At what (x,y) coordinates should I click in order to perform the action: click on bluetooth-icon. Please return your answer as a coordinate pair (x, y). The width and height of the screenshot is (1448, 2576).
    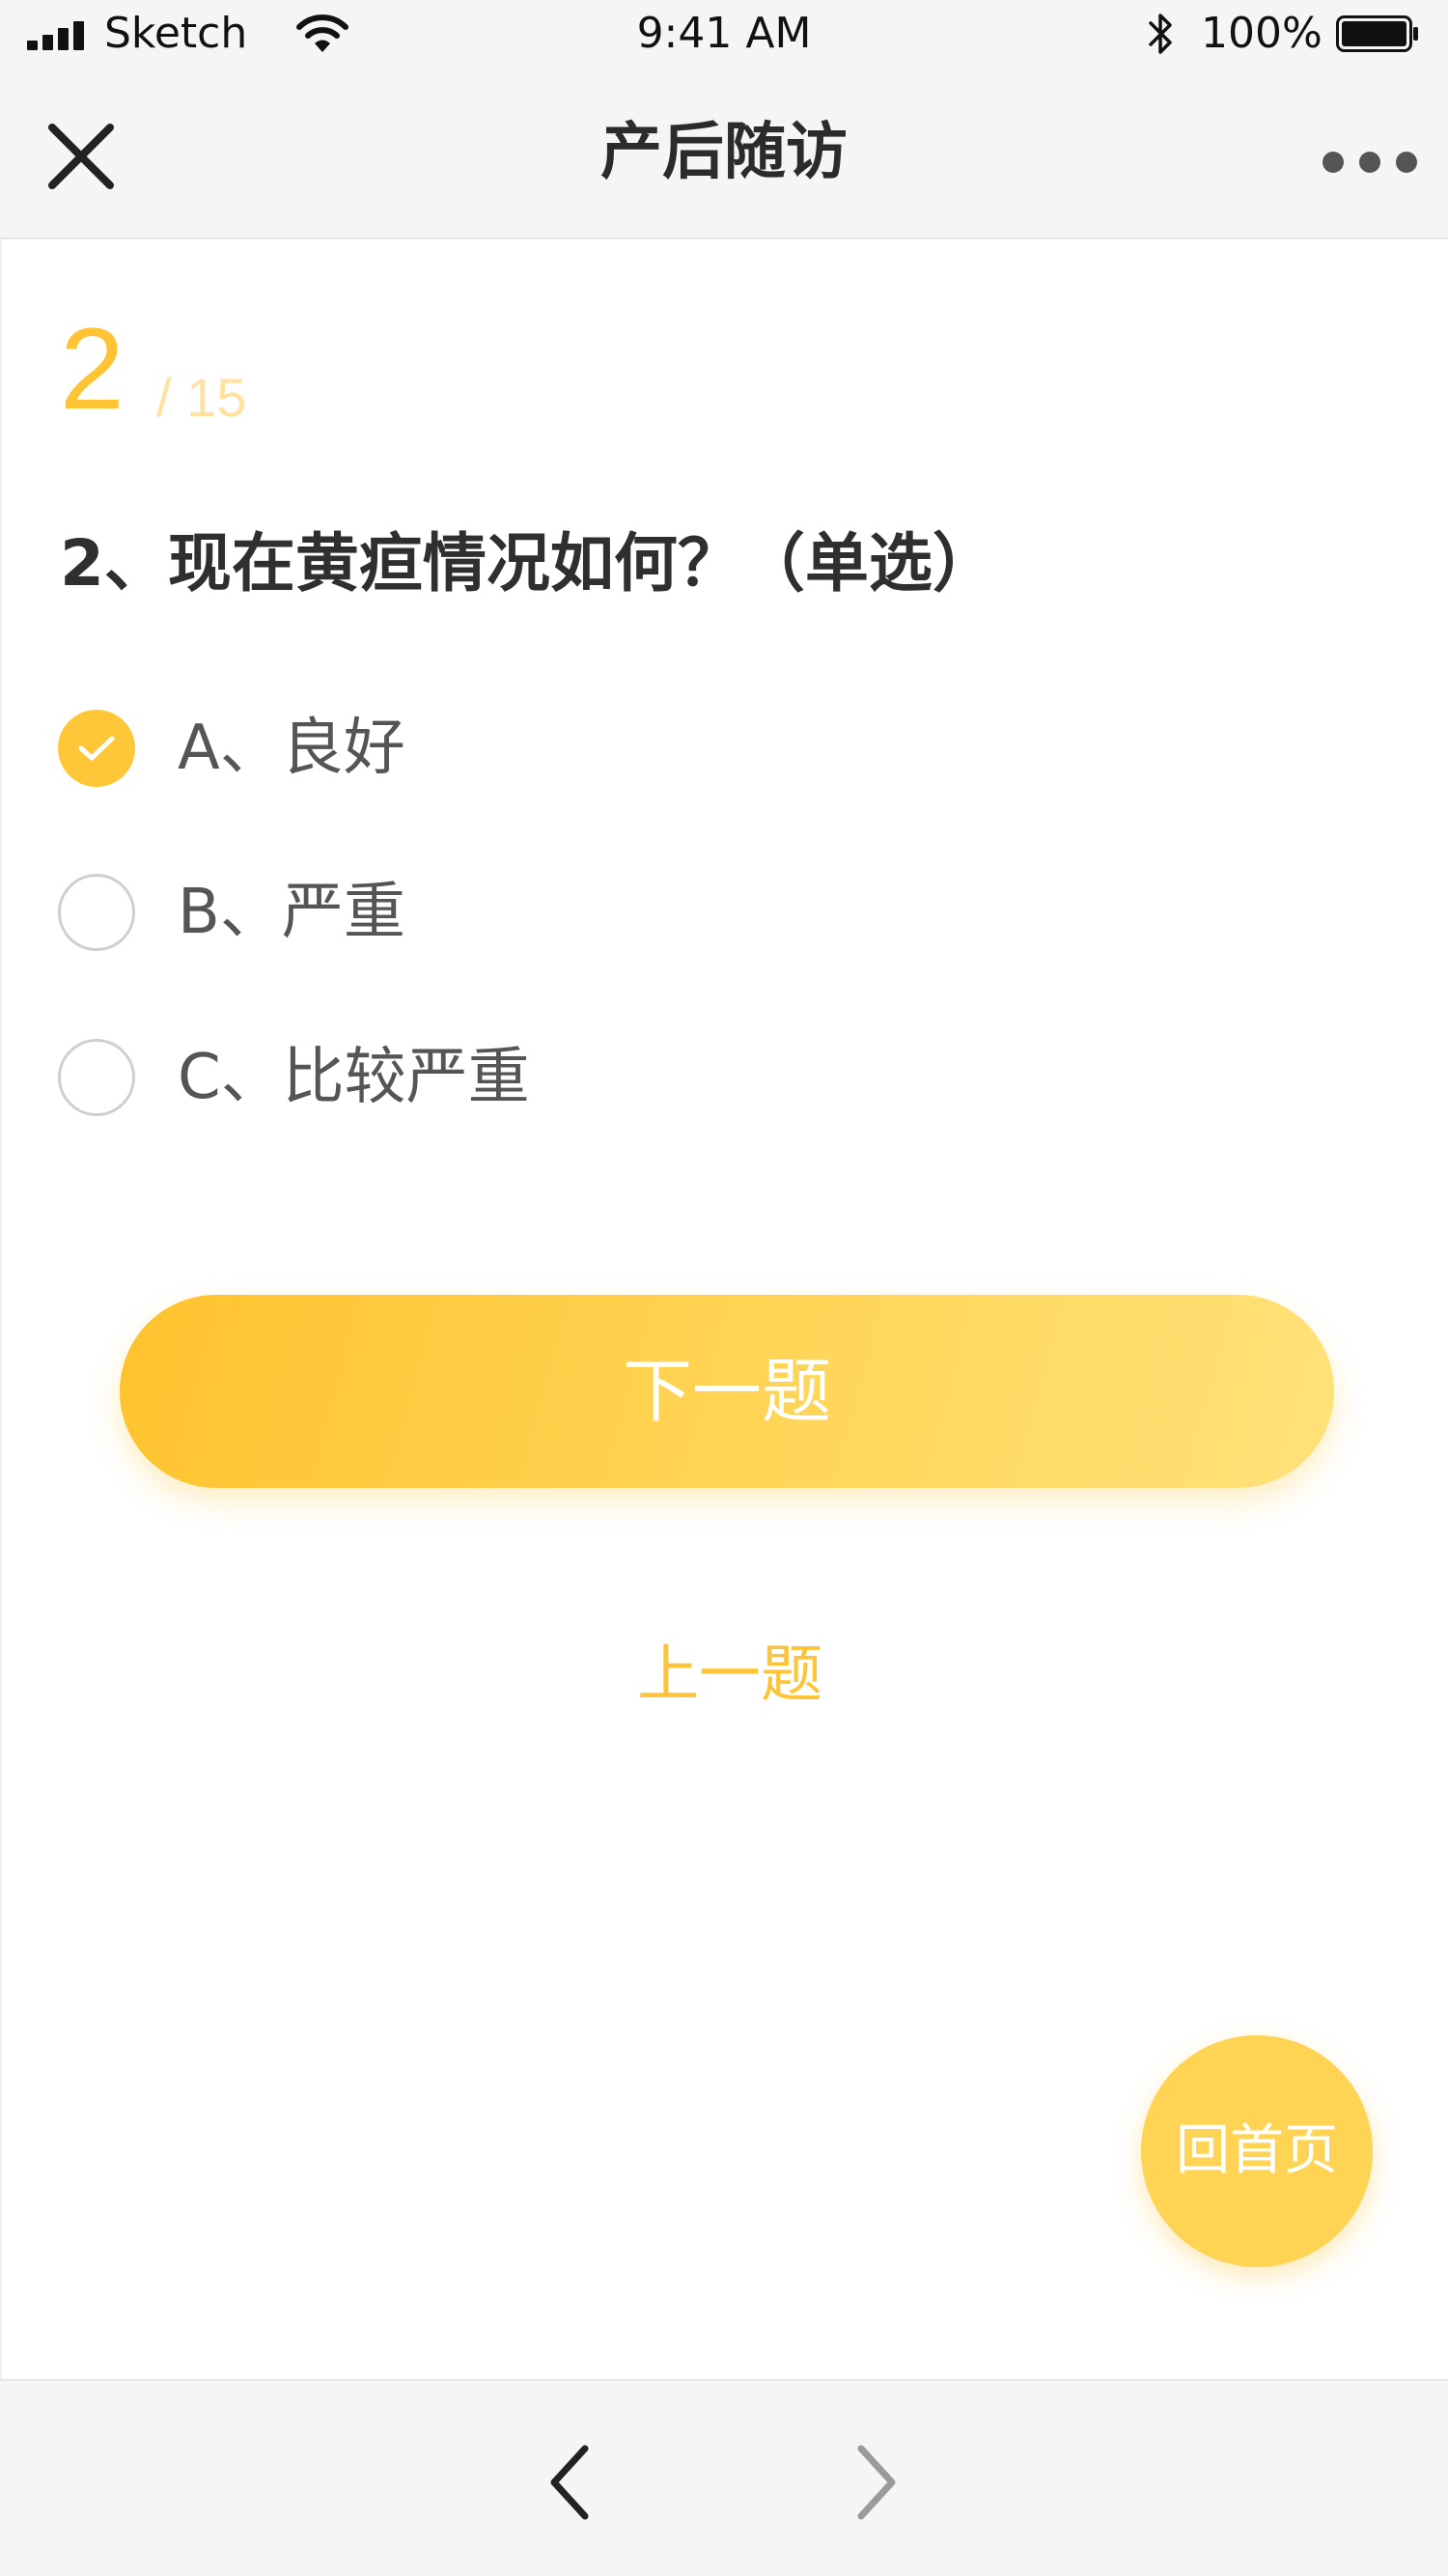
    Looking at the image, I should click on (1161, 34).